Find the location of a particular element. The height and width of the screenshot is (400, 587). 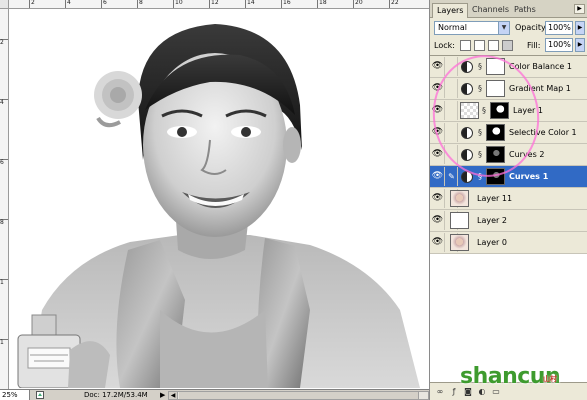

opacity-slider-arrow: ▶ is located at coordinates (580, 28).